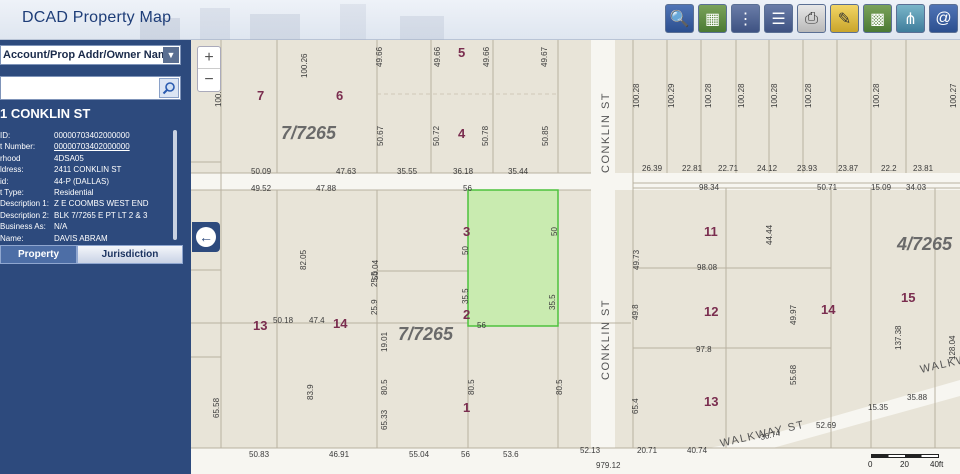 The image size is (960, 474). I want to click on dimension-label: 47.4, so click(317, 320).